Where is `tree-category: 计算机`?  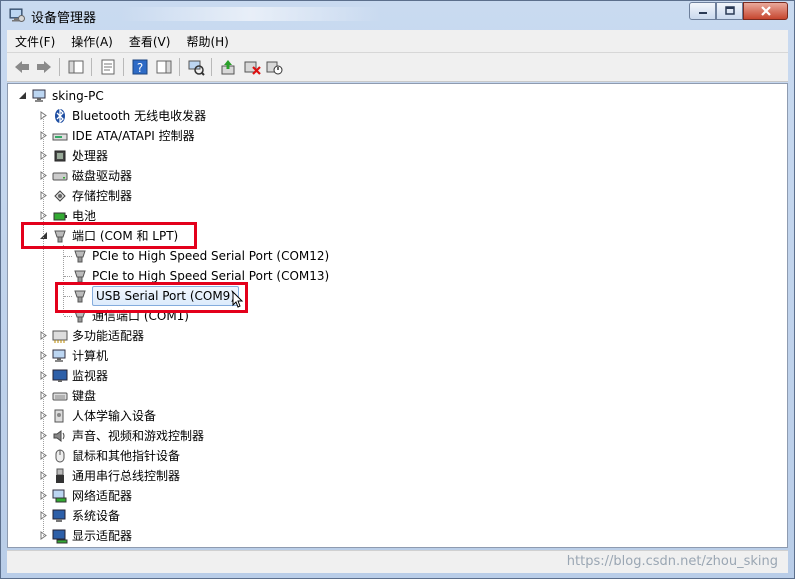 tree-category: 计算机 is located at coordinates (80, 356).